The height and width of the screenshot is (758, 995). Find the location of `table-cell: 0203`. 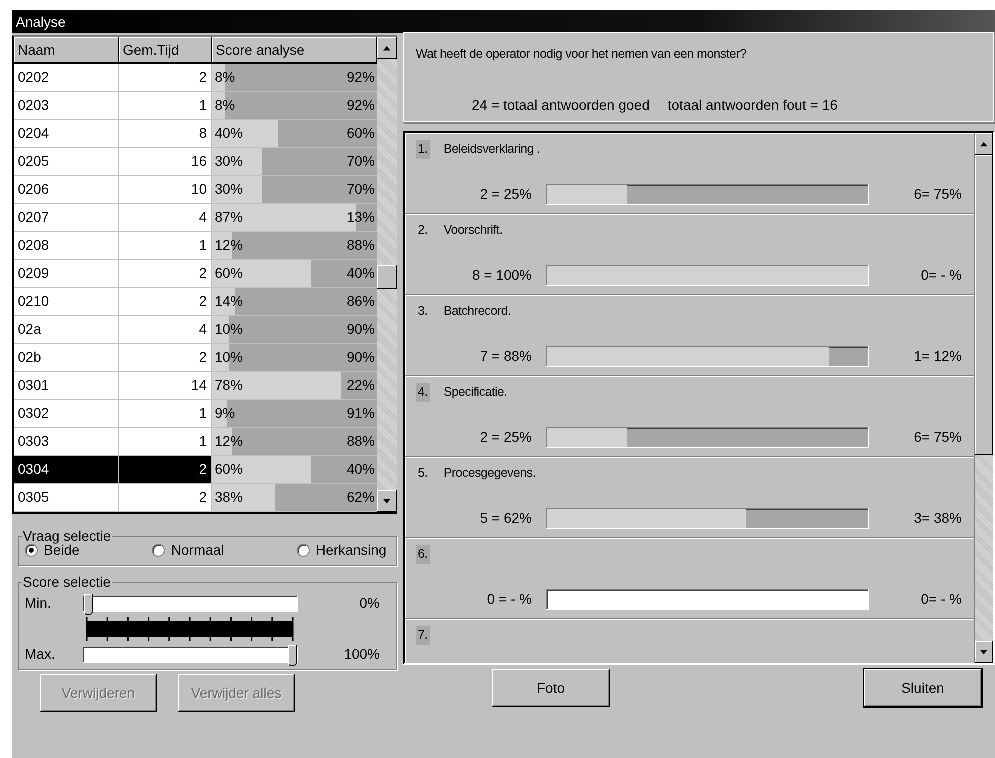

table-cell: 0203 is located at coordinates (66, 106).